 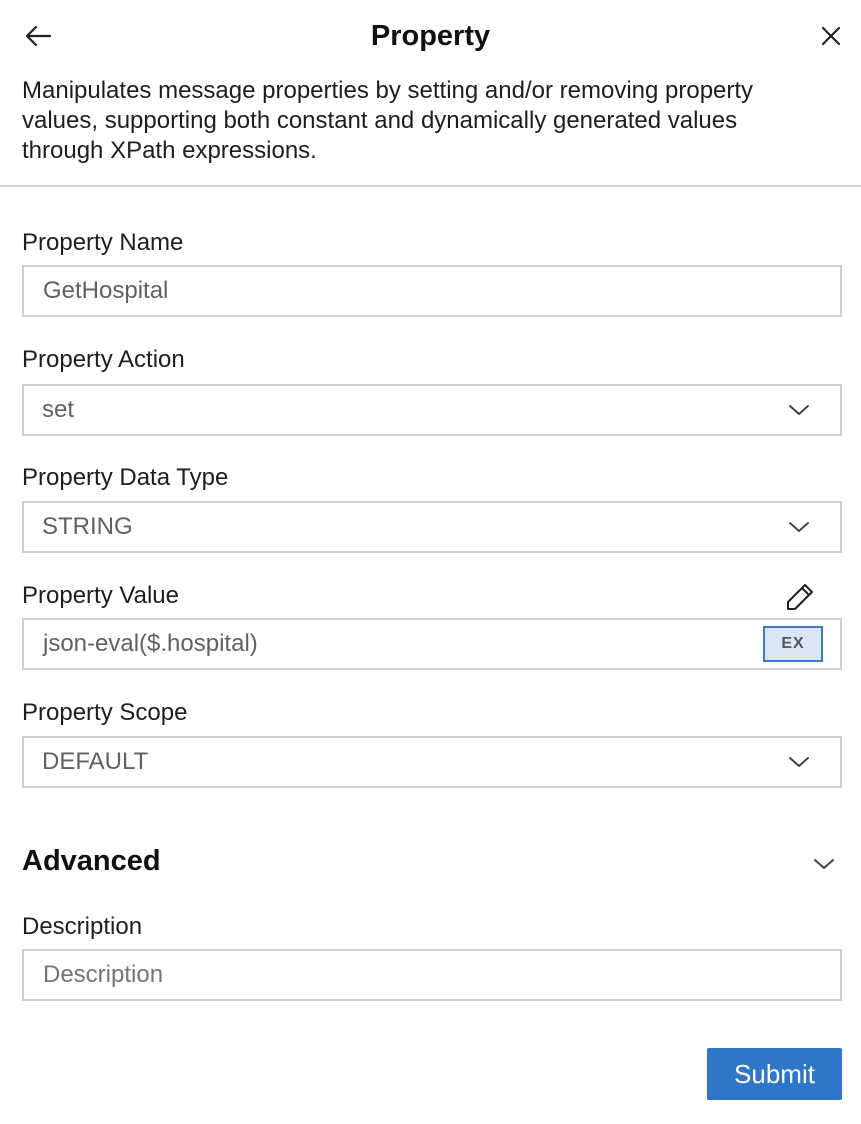 I want to click on submit-button: Submit, so click(x=774, y=1074).